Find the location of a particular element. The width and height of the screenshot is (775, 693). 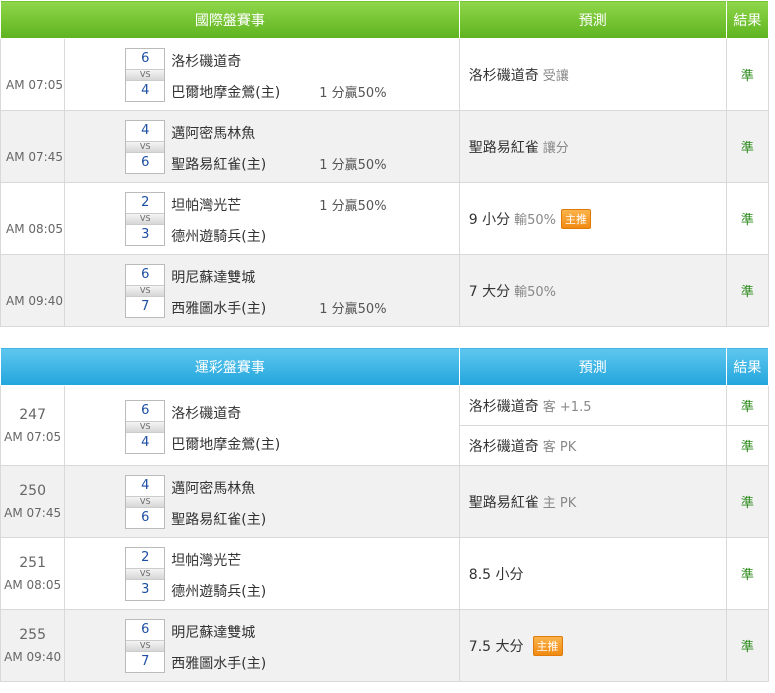

match-cell: 6 VS 7 明尼蘇達雙城 西雅圖水手(主) is located at coordinates (262, 645).